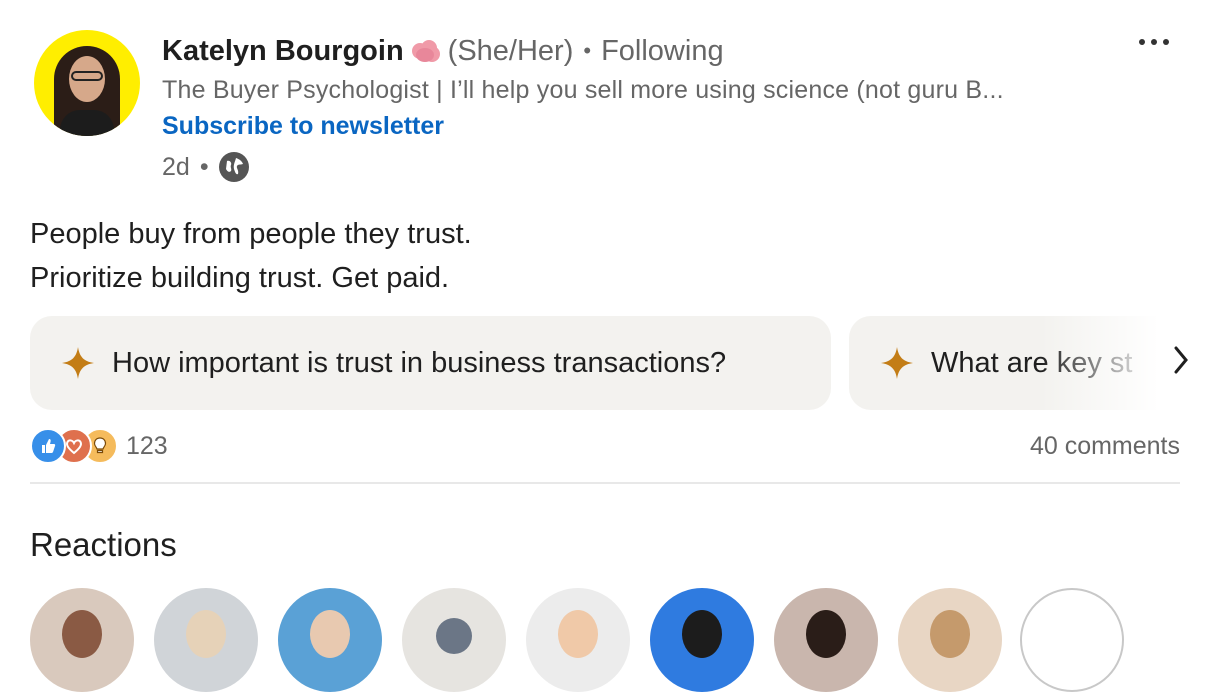 The width and height of the screenshot is (1210, 692). Describe the element at coordinates (233, 167) in the screenshot. I see `globe-icon` at that location.